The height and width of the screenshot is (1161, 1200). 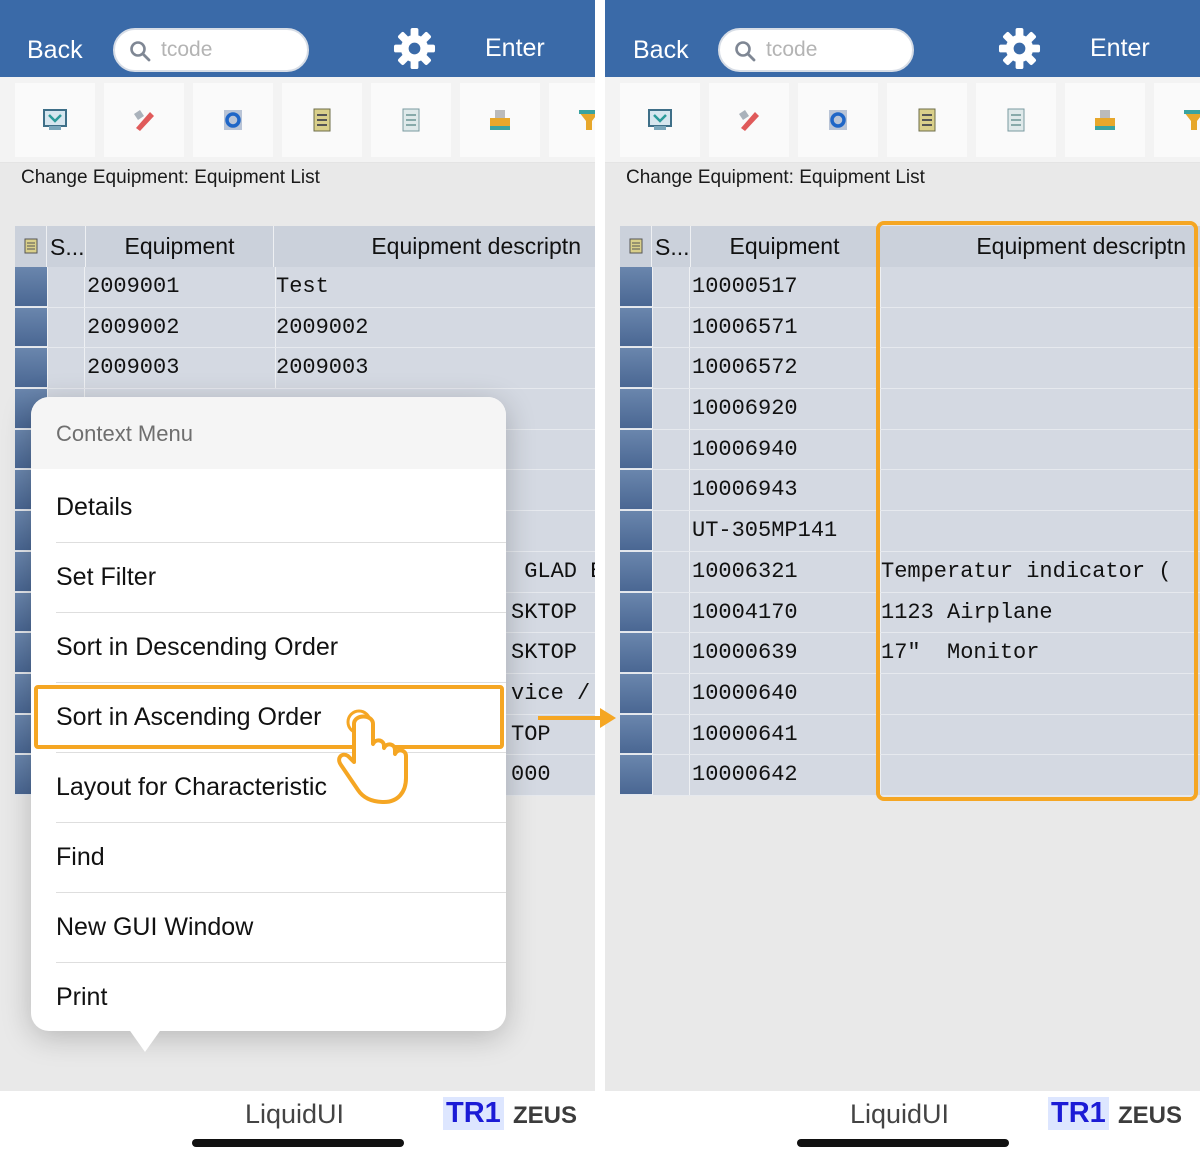 I want to click on equipment-cell: 10006940, so click(x=785, y=450).